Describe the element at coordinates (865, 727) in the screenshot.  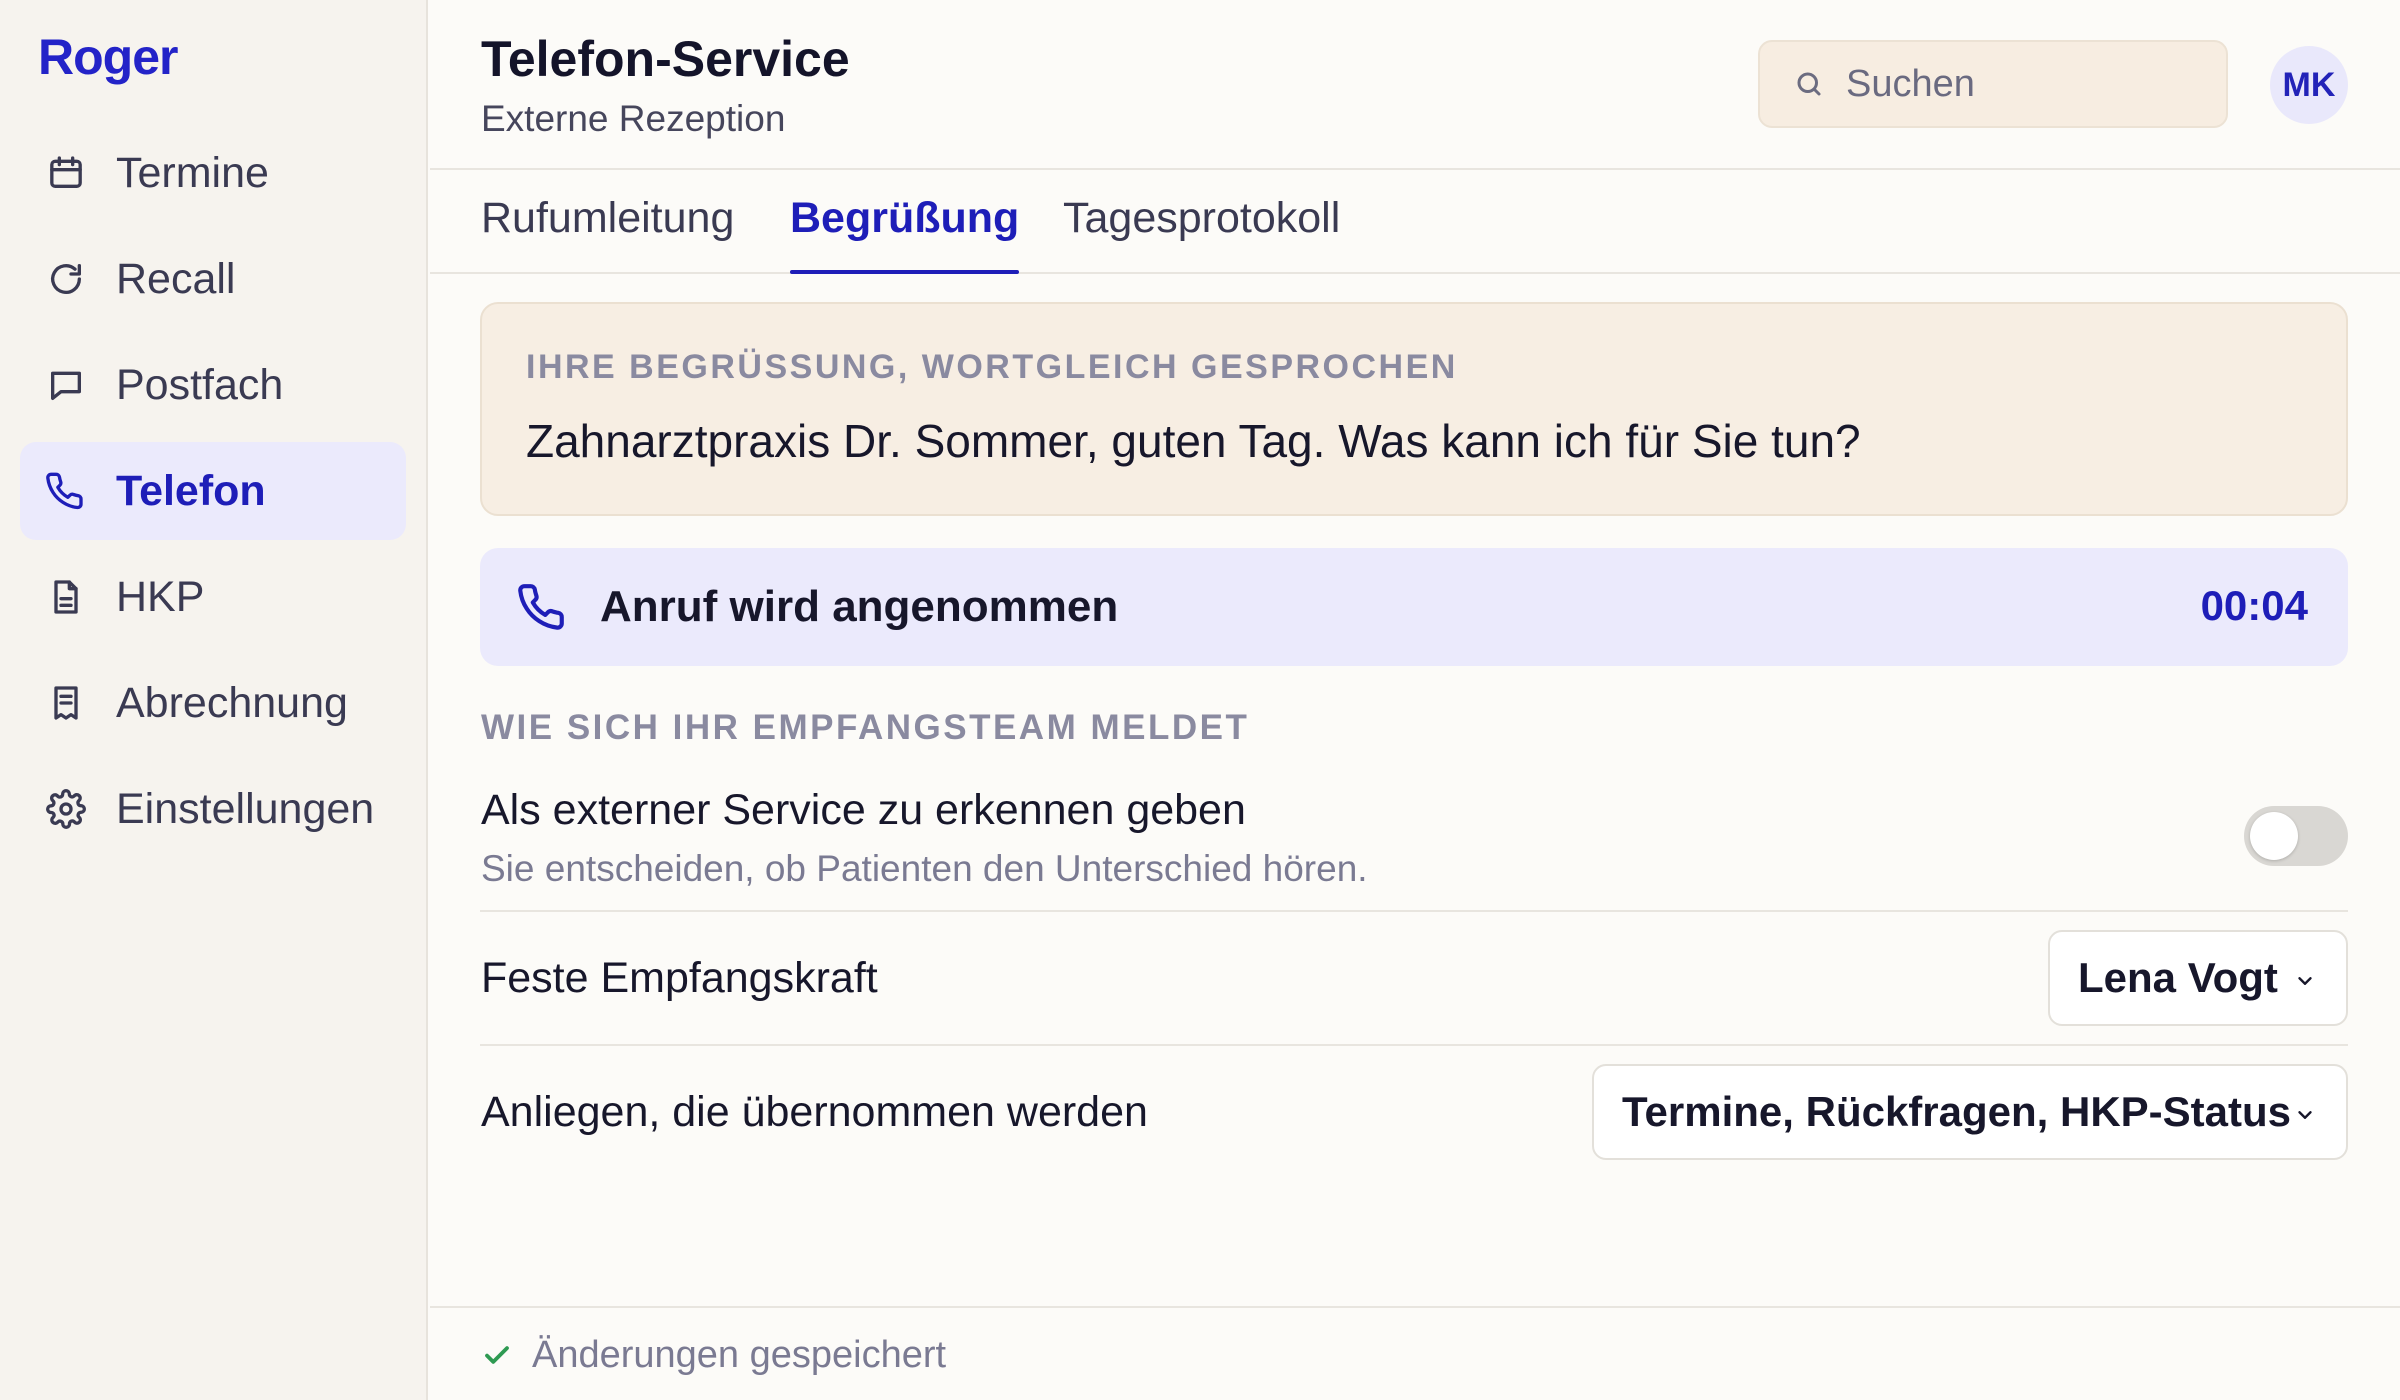
I see `section-label: WIE SICH IHR EMPFANGSTEAM MELDET` at that location.